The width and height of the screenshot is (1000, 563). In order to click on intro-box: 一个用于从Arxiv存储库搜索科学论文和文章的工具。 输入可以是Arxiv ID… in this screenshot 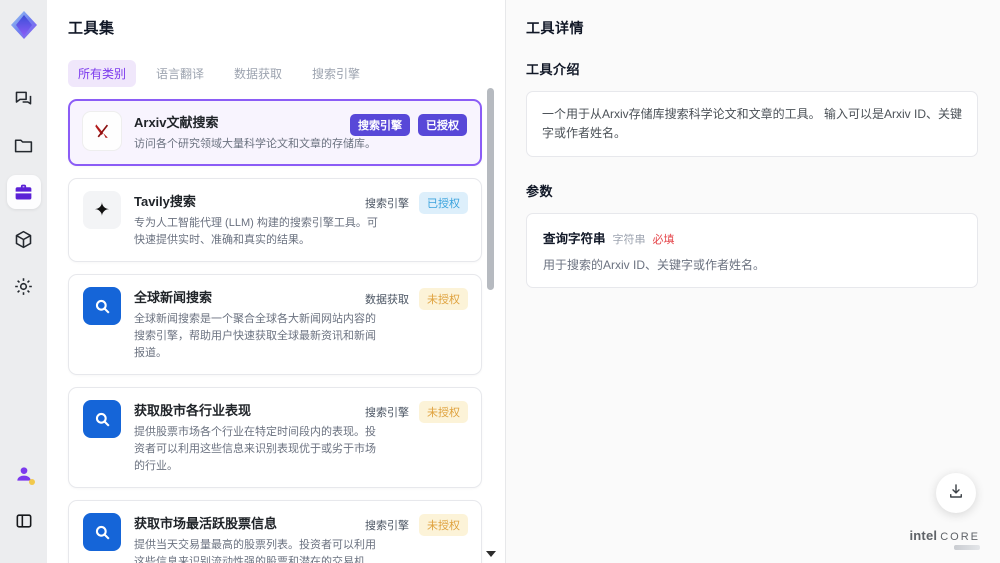, I will do `click(752, 124)`.